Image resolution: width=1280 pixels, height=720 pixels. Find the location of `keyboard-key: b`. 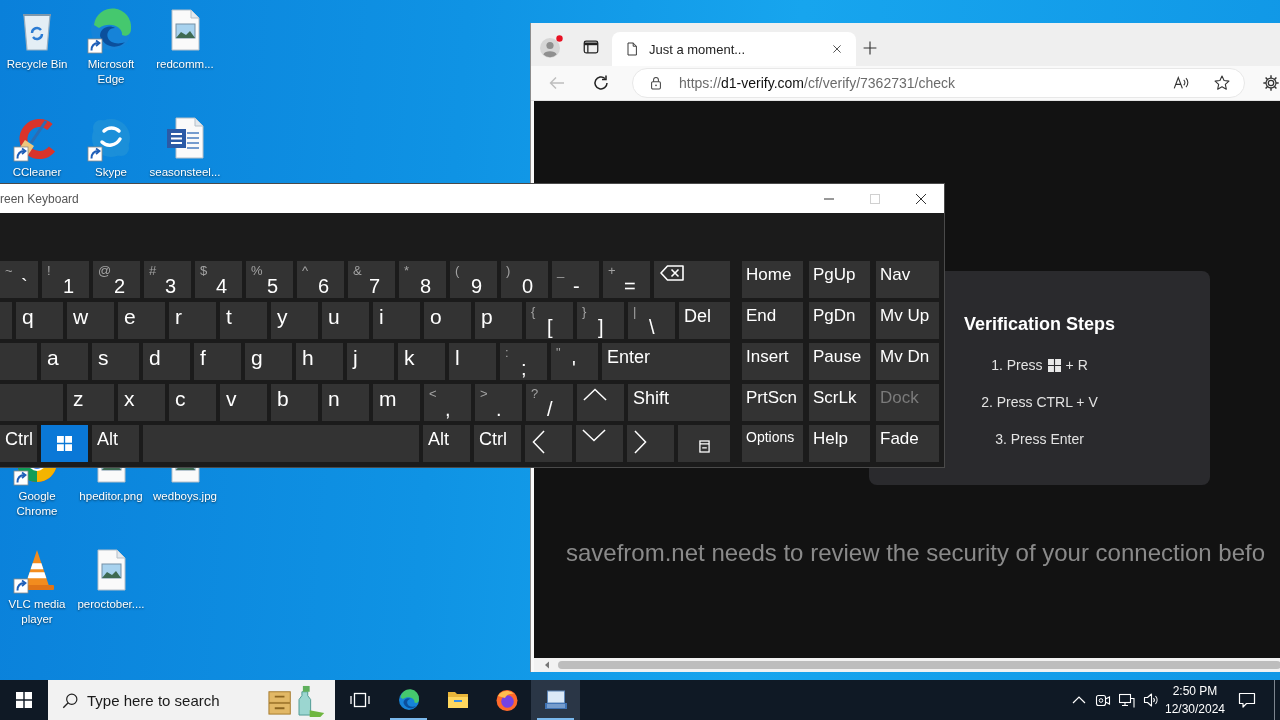

keyboard-key: b is located at coordinates (294, 402).